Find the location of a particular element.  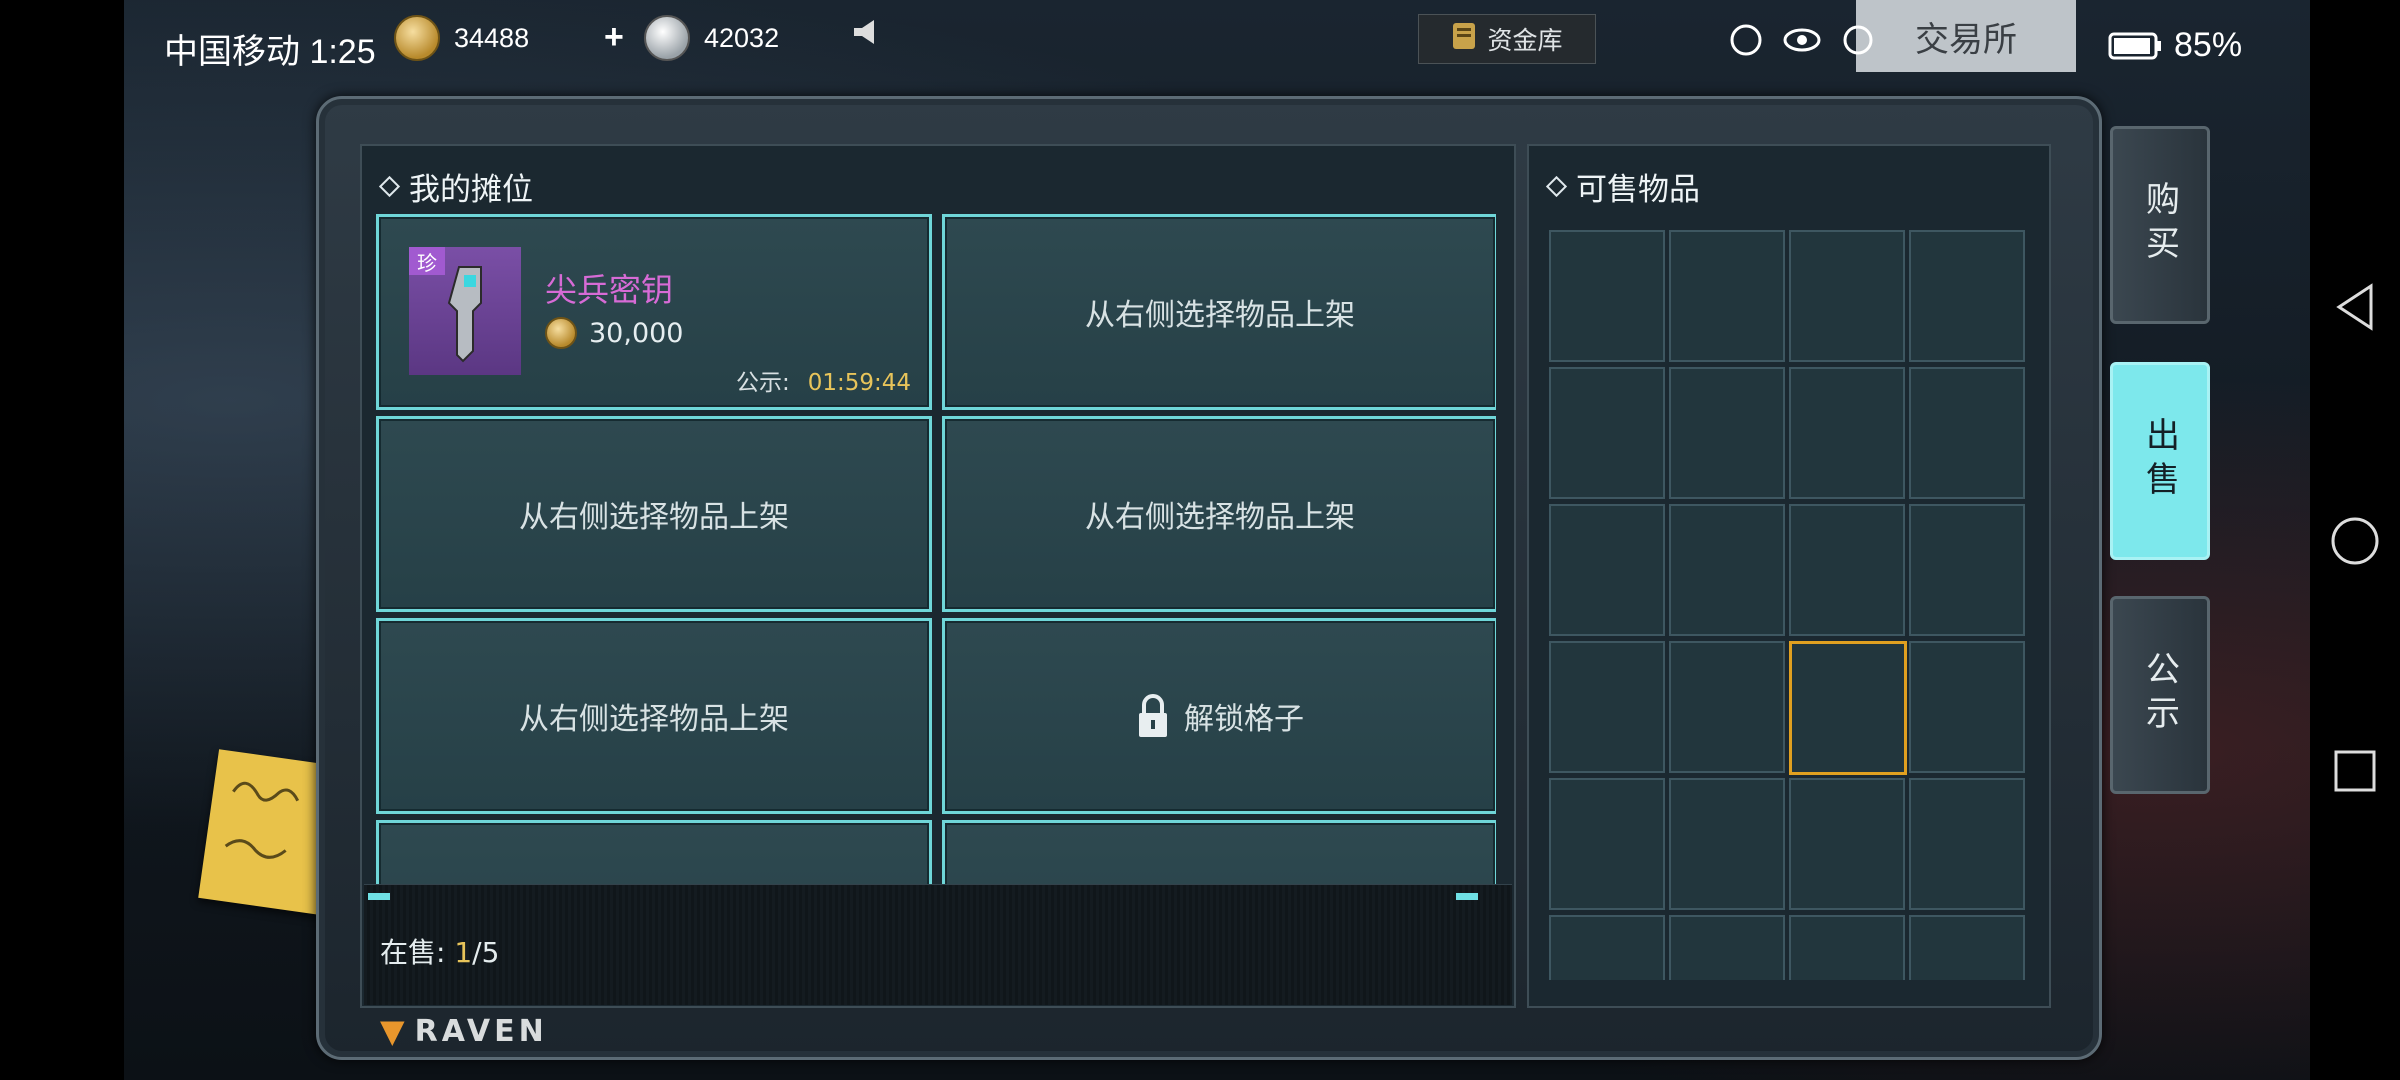

inventory-grid is located at coordinates (1791, 605).